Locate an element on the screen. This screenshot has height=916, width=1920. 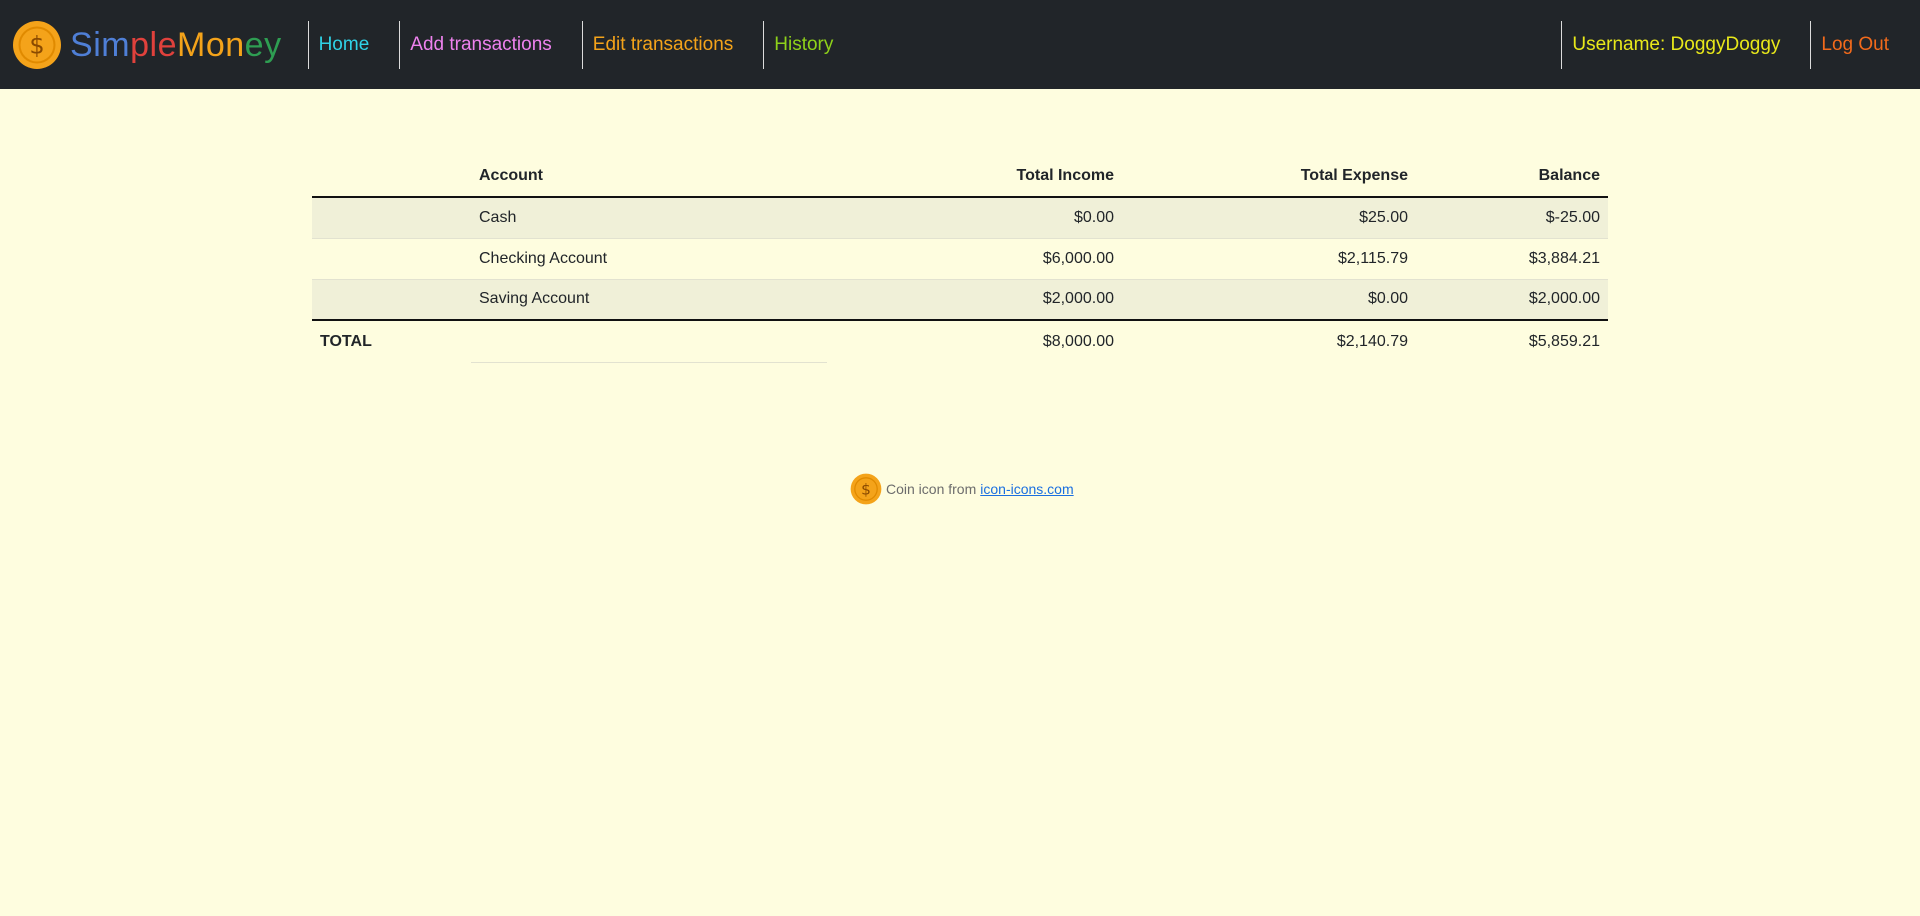
nav-edit-transactions-link: Edit transactions is located at coordinates (672, 44).